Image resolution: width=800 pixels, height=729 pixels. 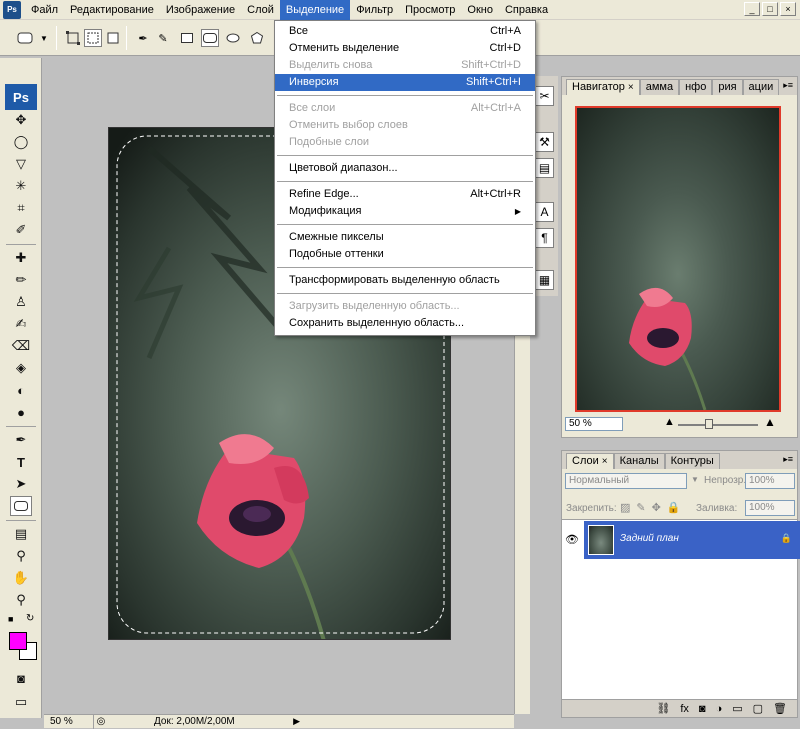 I want to click on dropdown-item: Refine Edge... Alt+Ctrl+R, so click(x=405, y=194).